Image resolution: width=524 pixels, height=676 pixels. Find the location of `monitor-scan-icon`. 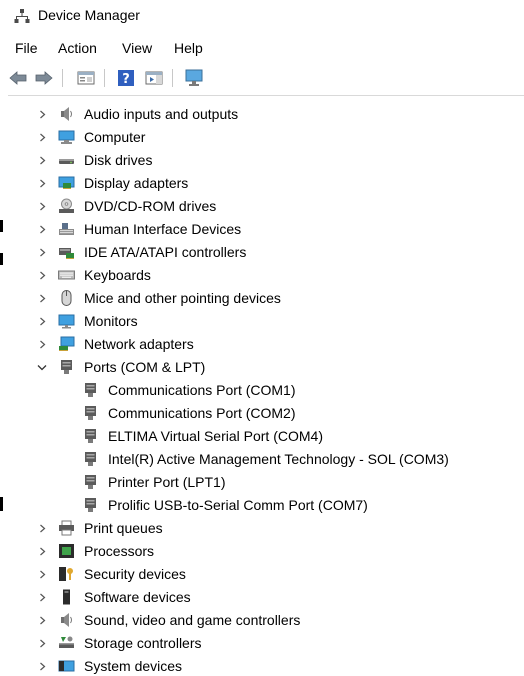

monitor-scan-icon is located at coordinates (194, 78).